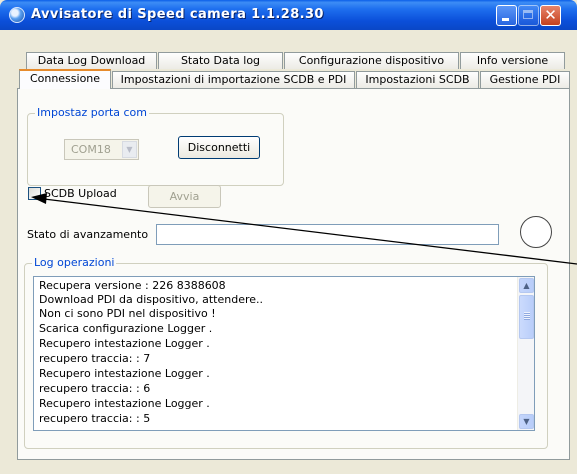 The height and width of the screenshot is (474, 577). Describe the element at coordinates (184, 196) in the screenshot. I see `start-button: Avvia` at that location.